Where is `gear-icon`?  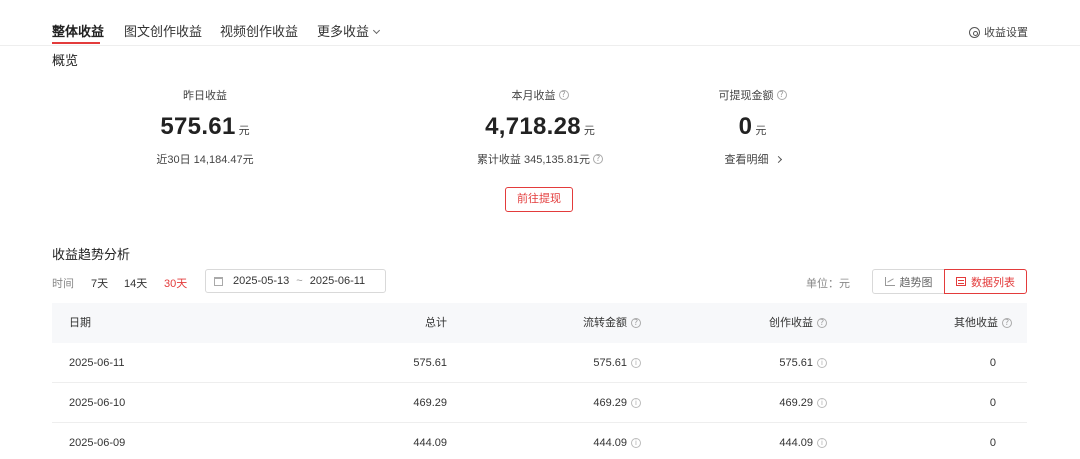 gear-icon is located at coordinates (974, 32).